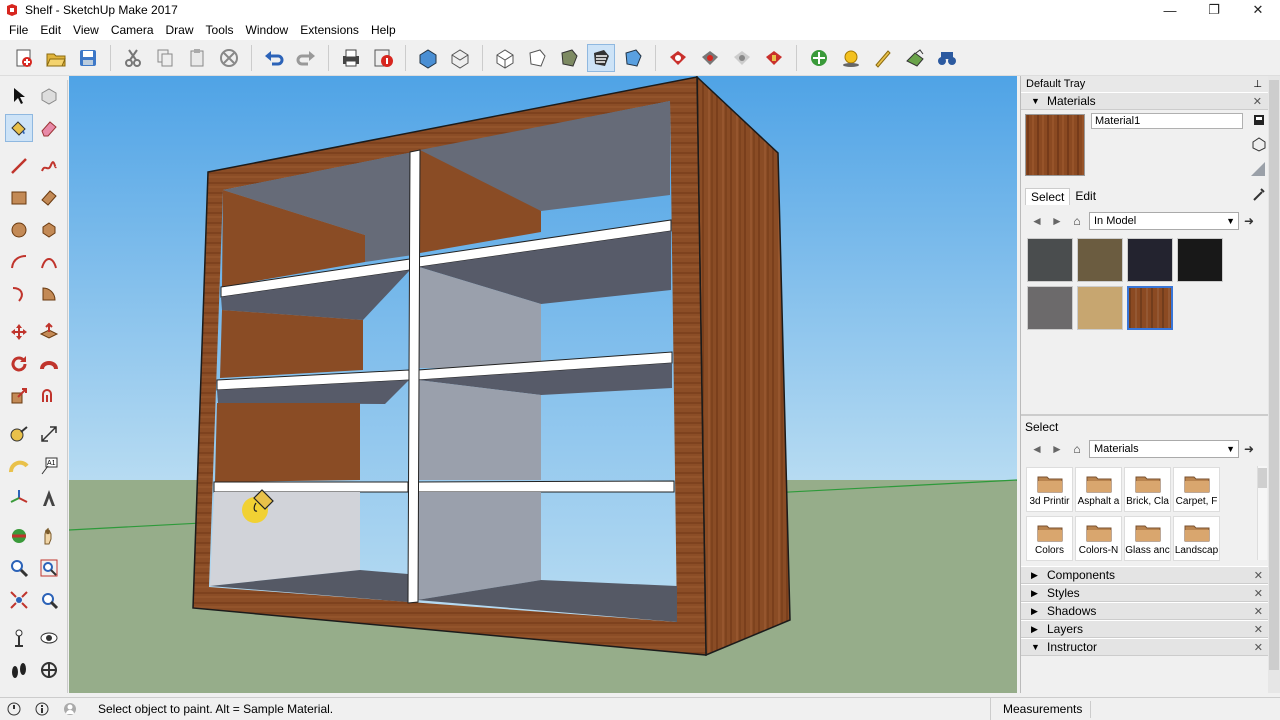 The width and height of the screenshot is (1280, 720). Describe the element at coordinates (19, 396) in the screenshot. I see `scale-tool-icon` at that location.